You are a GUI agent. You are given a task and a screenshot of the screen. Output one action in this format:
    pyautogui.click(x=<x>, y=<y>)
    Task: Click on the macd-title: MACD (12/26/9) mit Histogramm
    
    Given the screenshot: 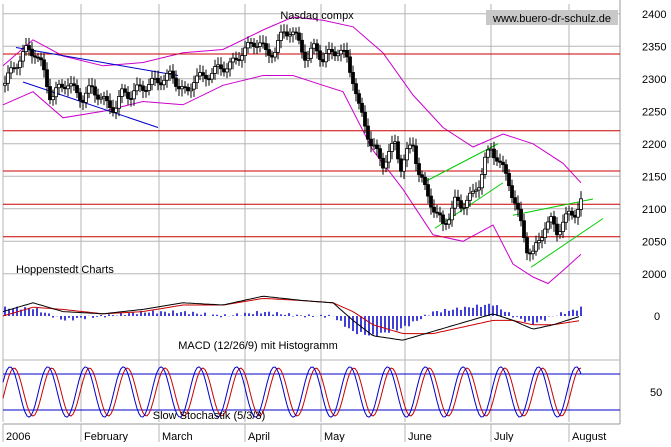 What is the action you would take?
    pyautogui.click(x=258, y=346)
    